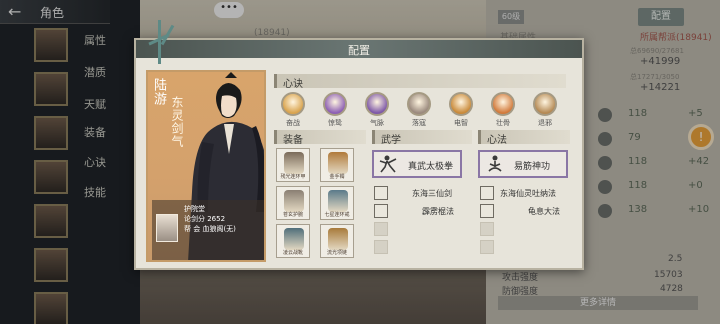 The height and width of the screenshot is (324, 720). What do you see at coordinates (432, 193) in the screenshot?
I see `wuxue-sub-name: 东海三仙剑` at bounding box center [432, 193].